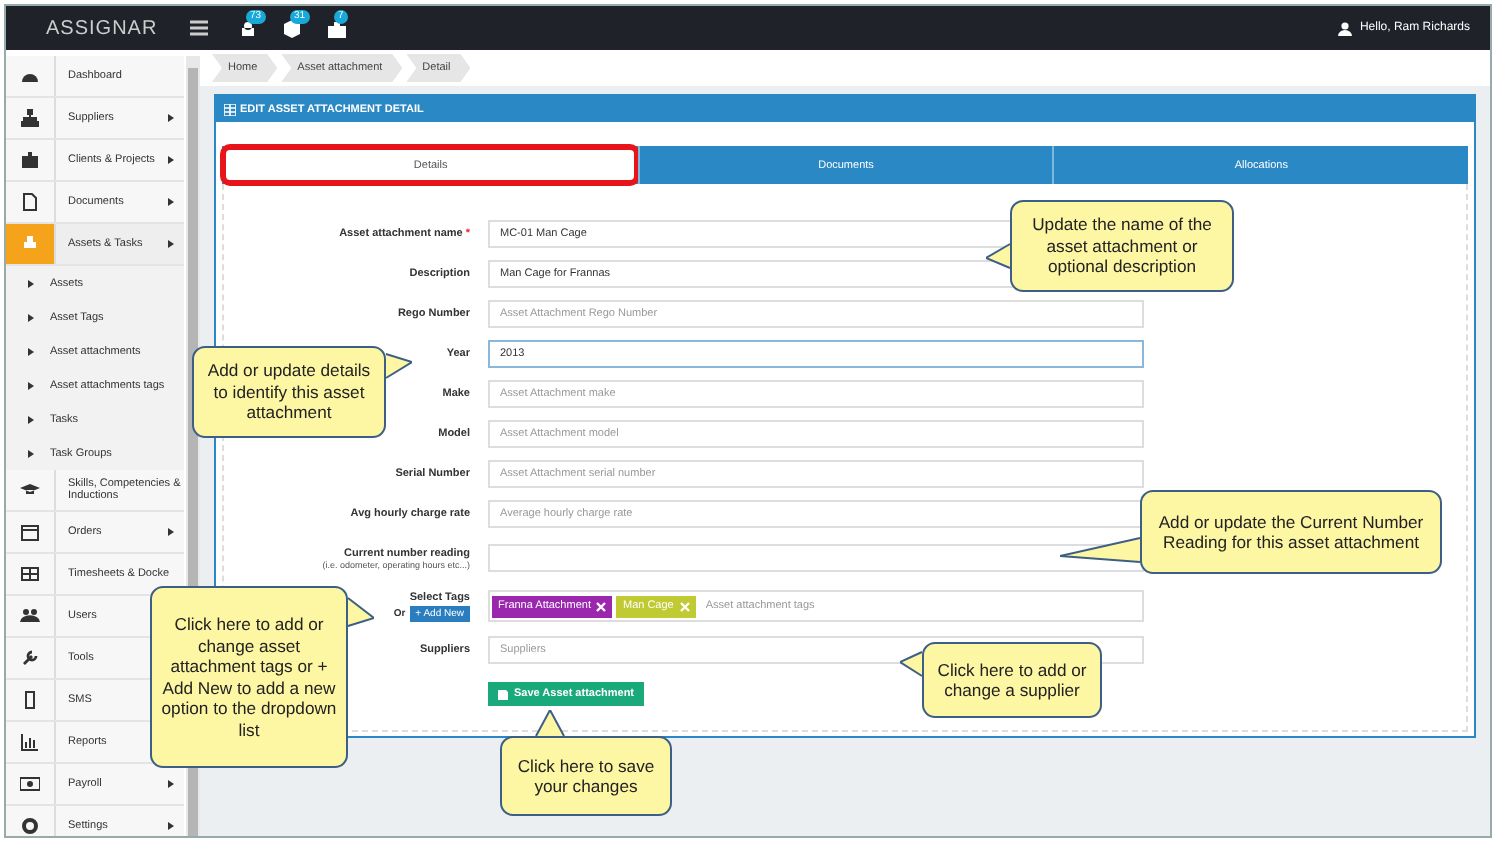 The image size is (1500, 846). What do you see at coordinates (262, 677) in the screenshot?
I see `callout-tooltip: Click here to add or change asset attachment tags or + Add New to add a new option to the dropdown list` at bounding box center [262, 677].